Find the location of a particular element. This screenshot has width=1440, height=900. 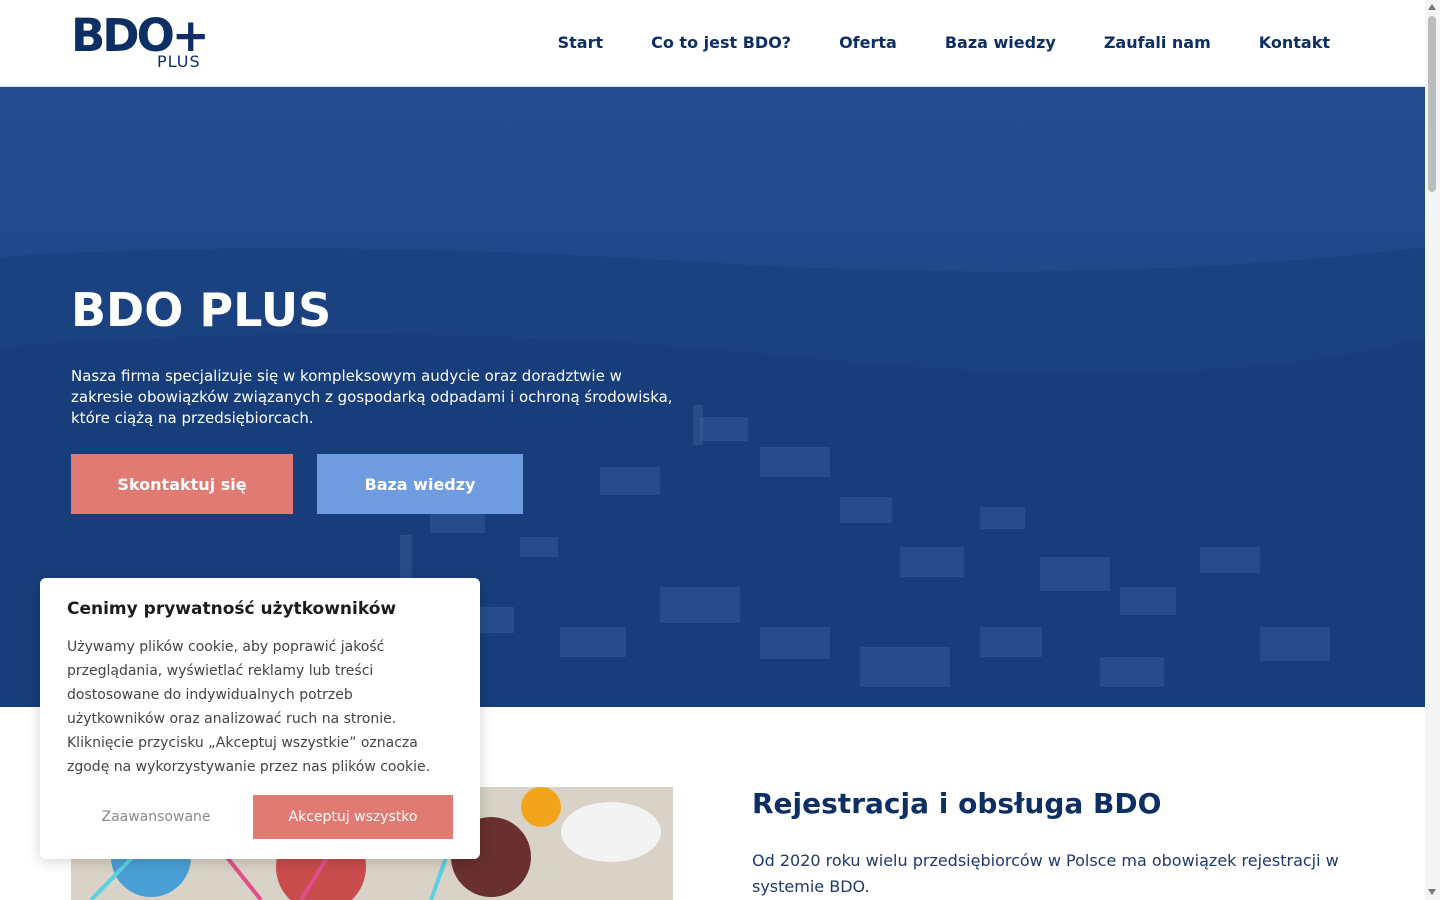

hero-title: BDO PLUS is located at coordinates (201, 310).